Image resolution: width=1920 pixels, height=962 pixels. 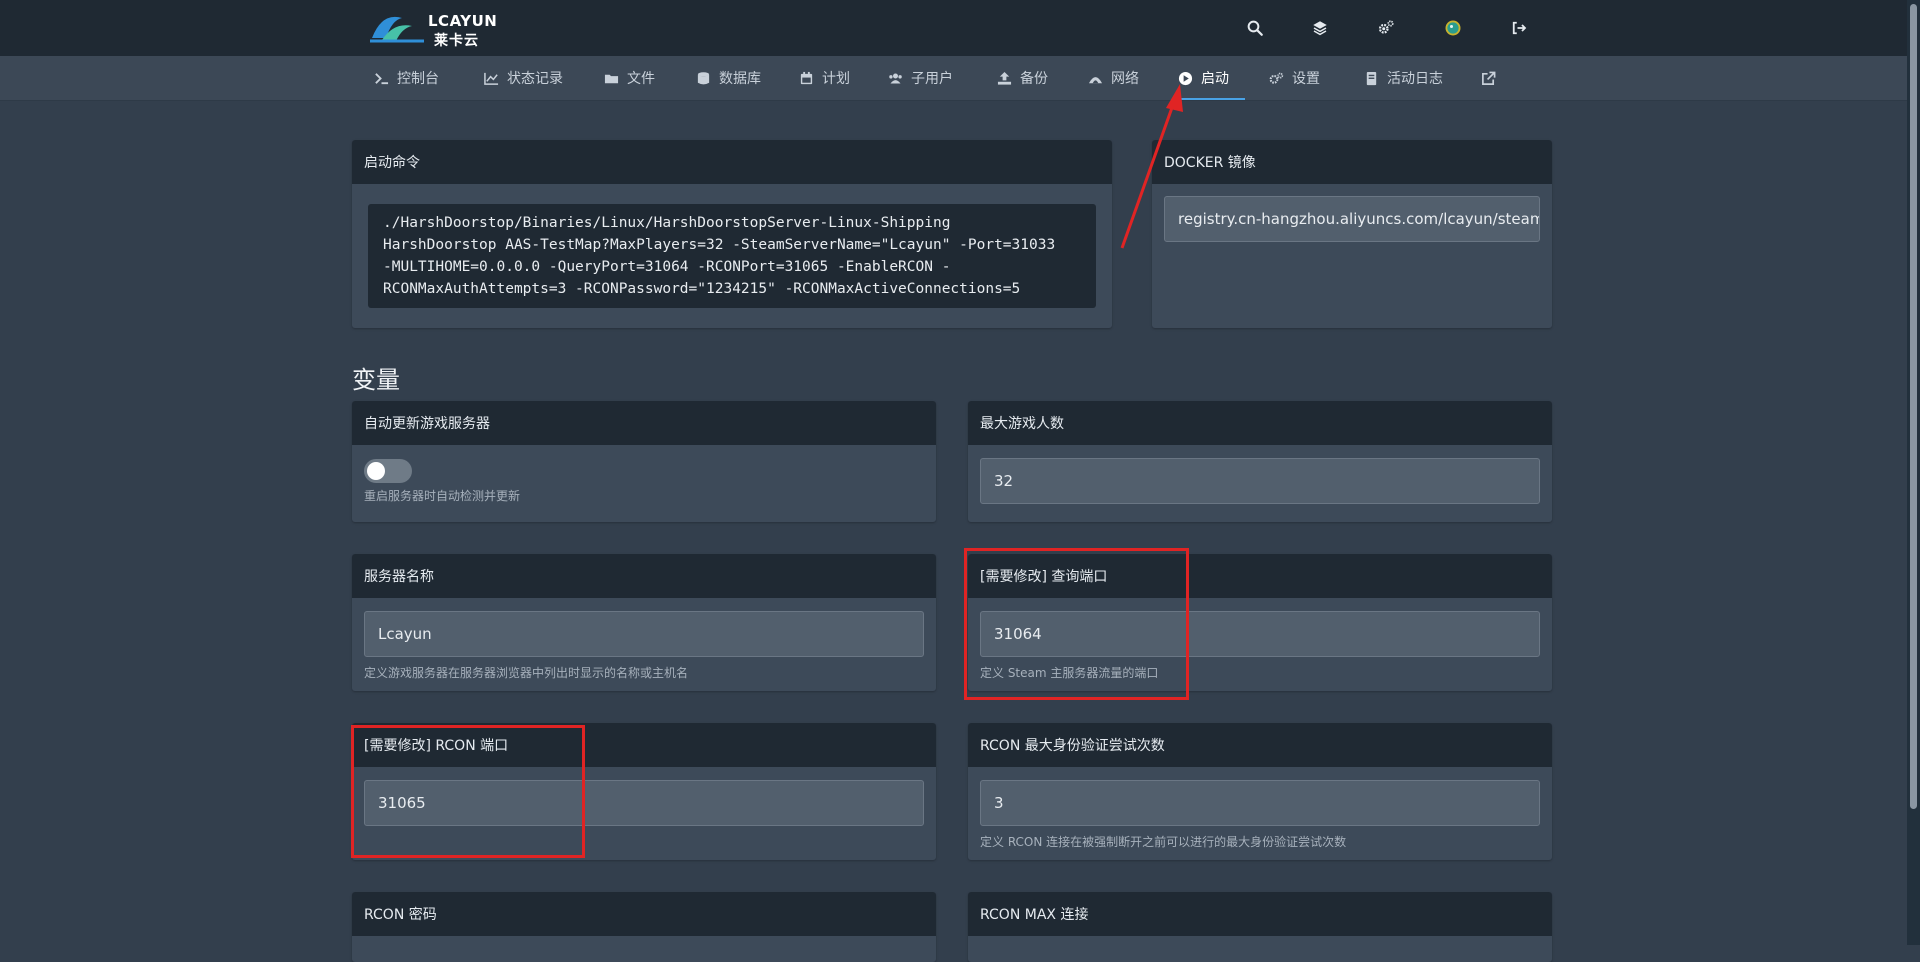 What do you see at coordinates (611, 78) in the screenshot?
I see `folder-icon` at bounding box center [611, 78].